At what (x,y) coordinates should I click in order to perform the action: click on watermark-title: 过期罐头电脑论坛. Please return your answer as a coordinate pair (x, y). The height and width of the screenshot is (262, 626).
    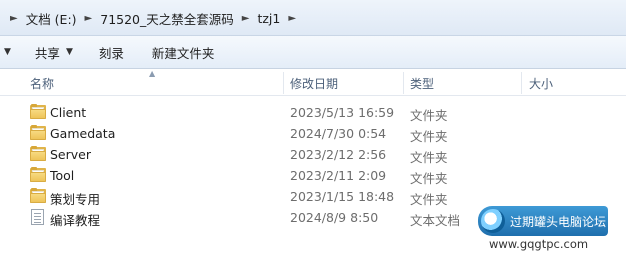
    Looking at the image, I should click on (558, 221).